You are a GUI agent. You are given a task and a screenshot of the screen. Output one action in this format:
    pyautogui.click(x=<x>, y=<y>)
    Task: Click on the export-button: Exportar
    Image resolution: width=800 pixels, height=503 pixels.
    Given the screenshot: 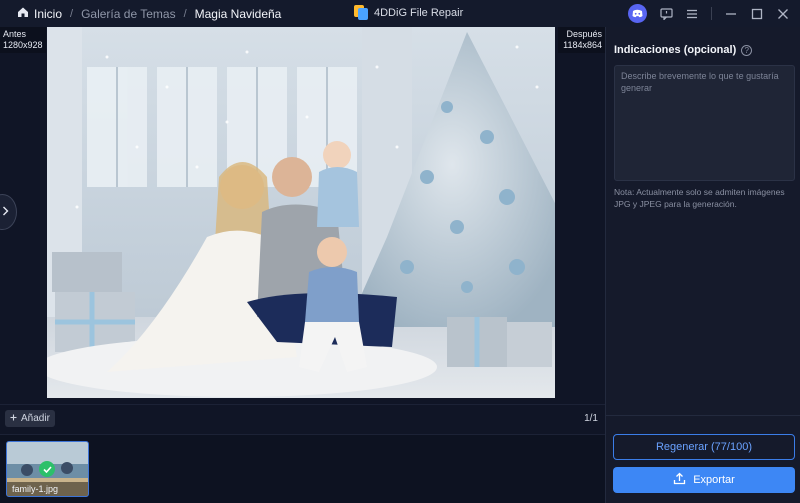 What is the action you would take?
    pyautogui.click(x=704, y=480)
    